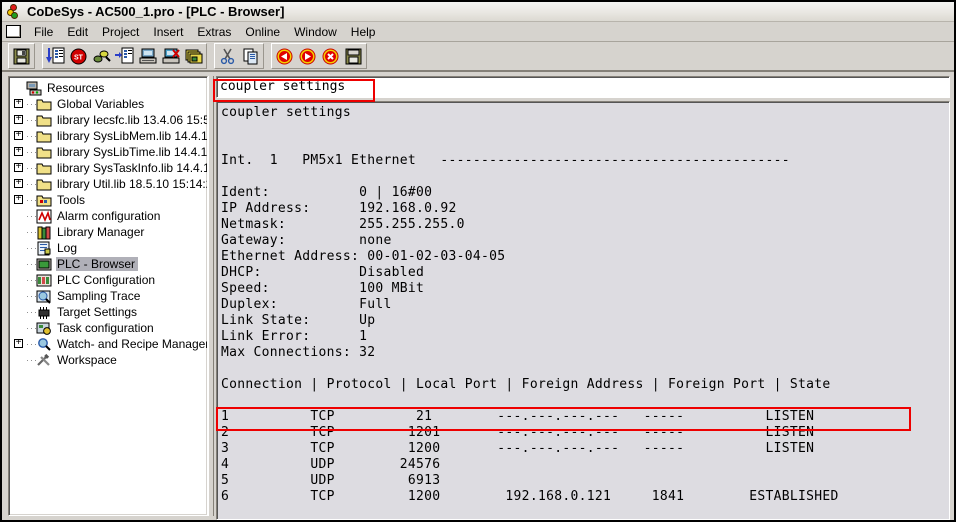 This screenshot has width=956, height=522. What do you see at coordinates (583, 87) in the screenshot?
I see `command-input-field: coupler settings` at bounding box center [583, 87].